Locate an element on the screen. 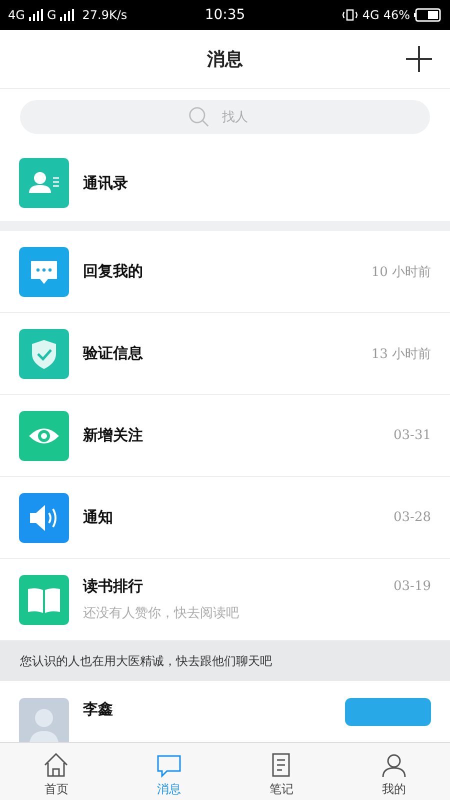  message-row: 验证信息 13 小时前 is located at coordinates (225, 354).